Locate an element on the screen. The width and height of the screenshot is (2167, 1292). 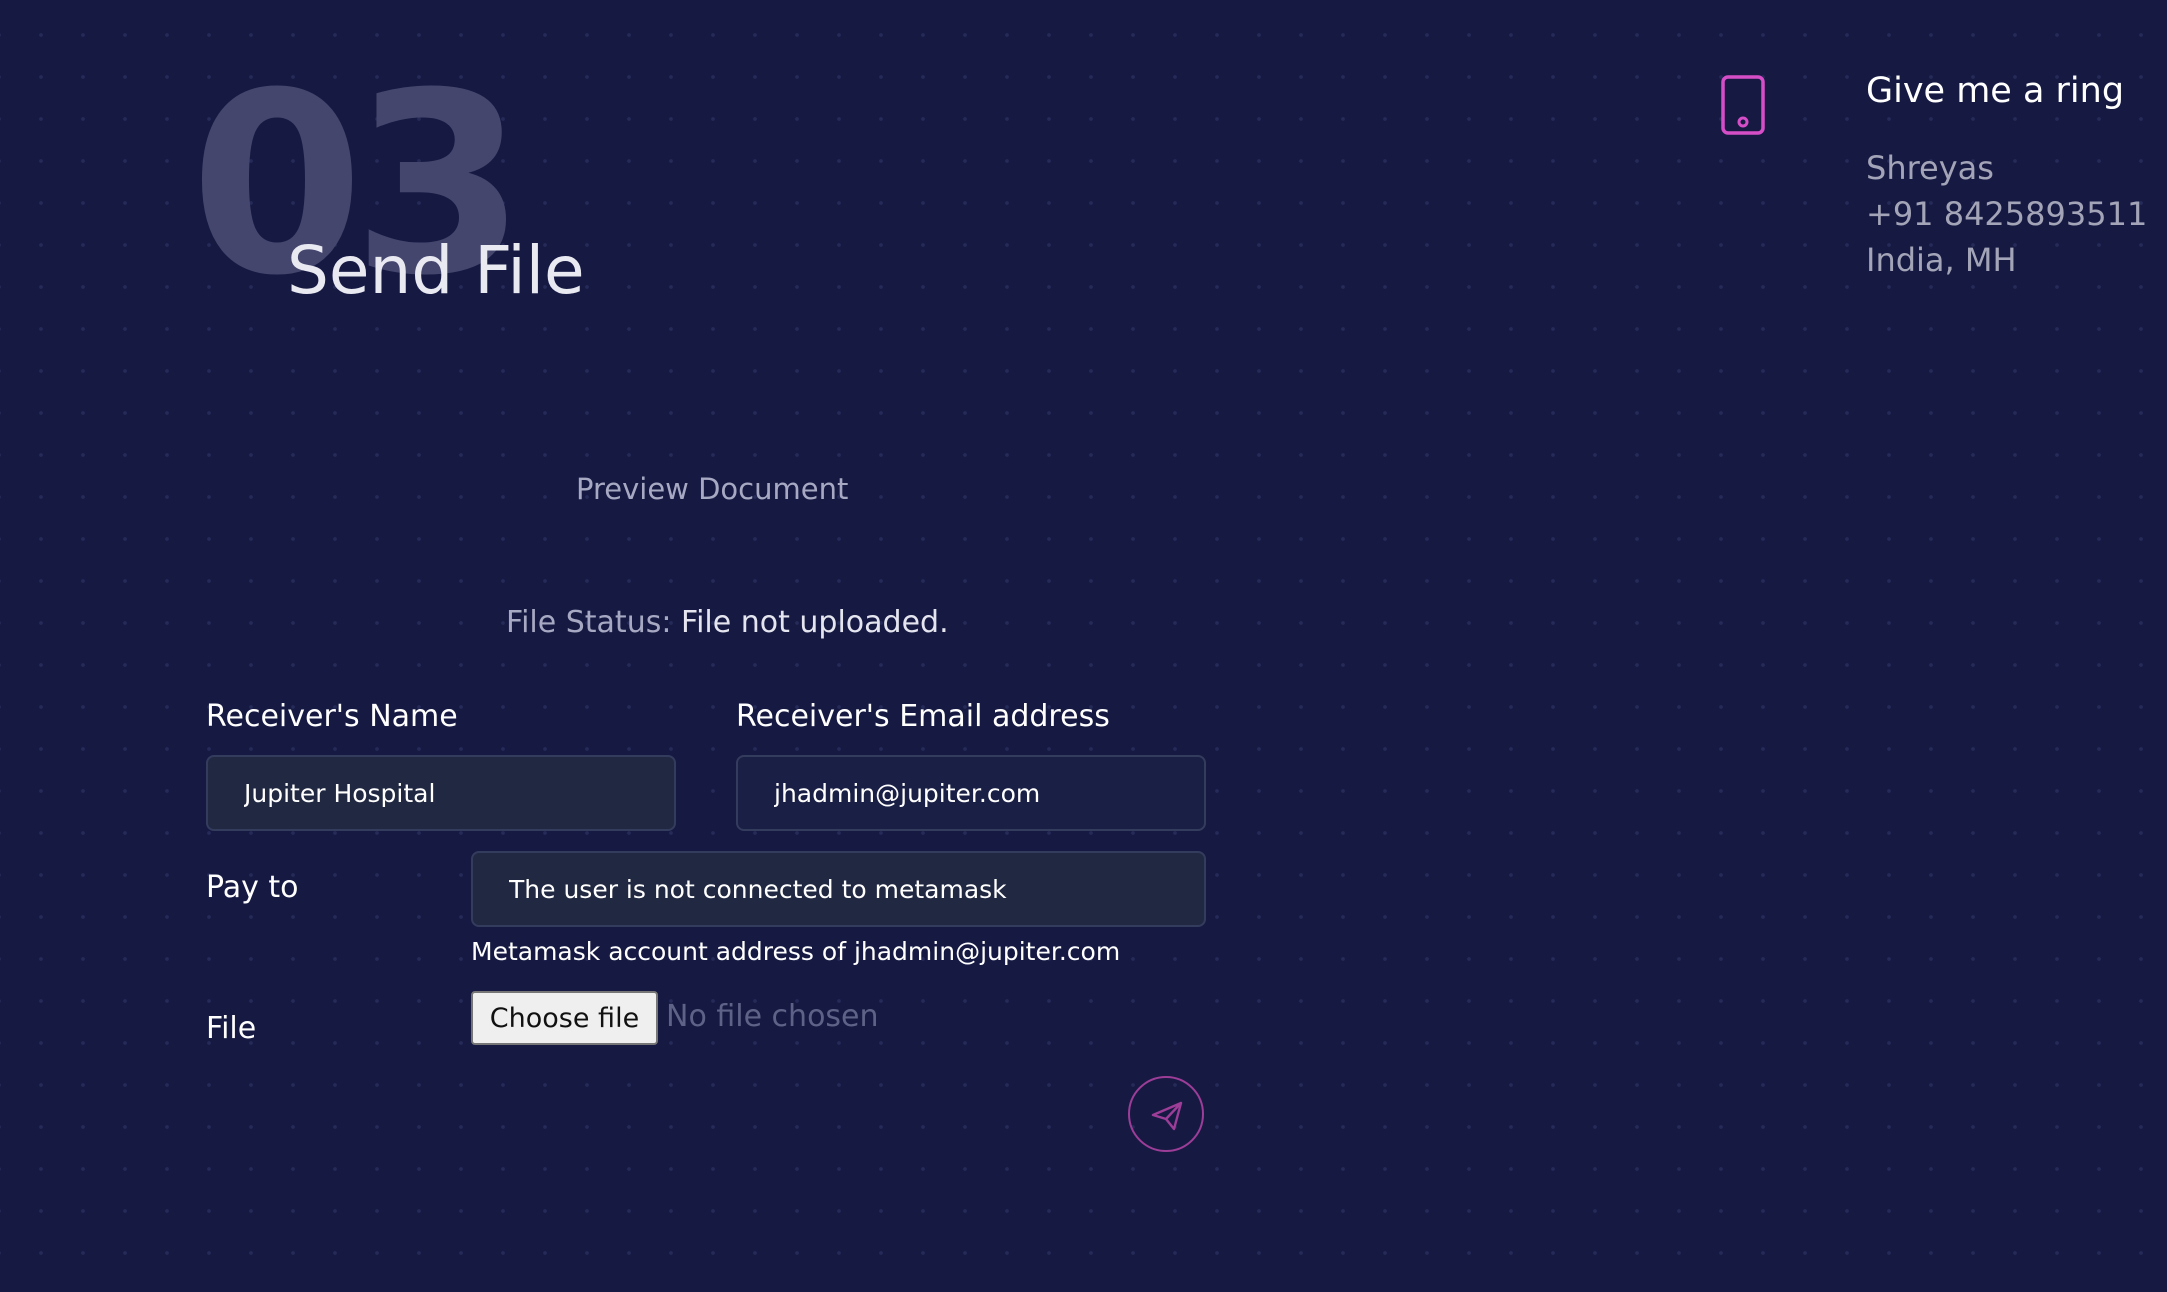
file-status: File Status: File not uploaded. is located at coordinates (727, 623).